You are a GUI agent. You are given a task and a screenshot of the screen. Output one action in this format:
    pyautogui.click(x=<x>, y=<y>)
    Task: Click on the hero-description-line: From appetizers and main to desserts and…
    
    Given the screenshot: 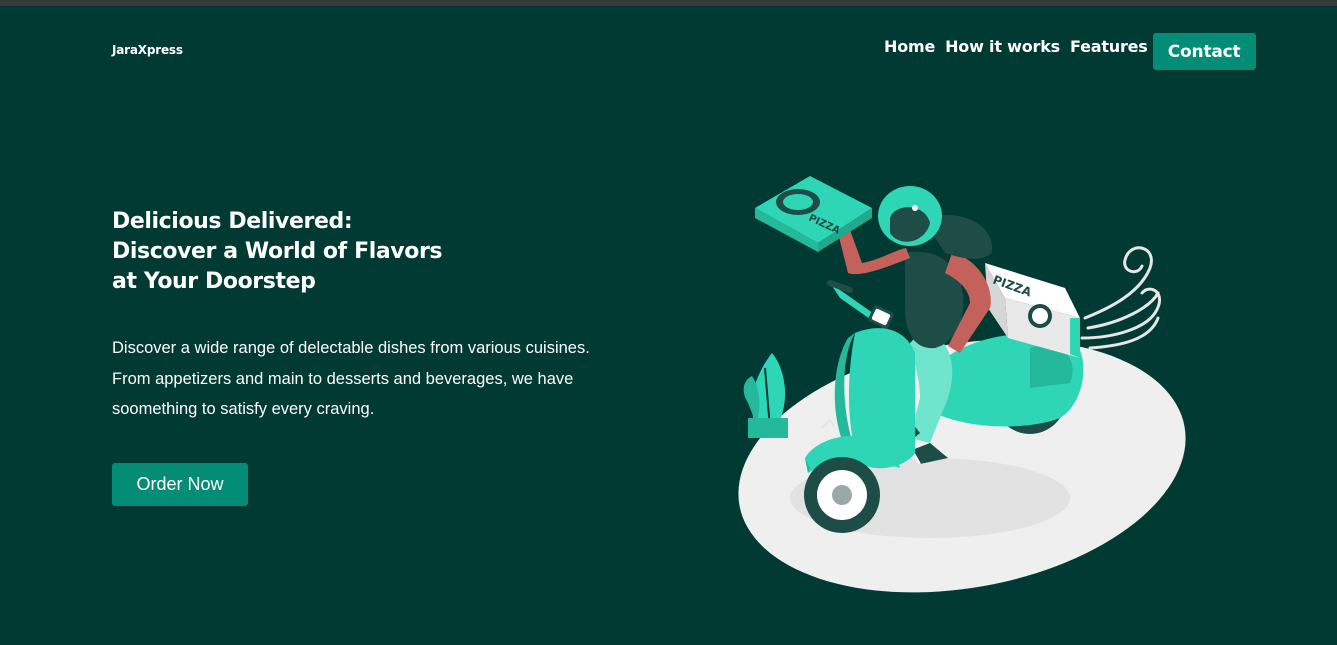 What is the action you would take?
    pyautogui.click(x=343, y=378)
    